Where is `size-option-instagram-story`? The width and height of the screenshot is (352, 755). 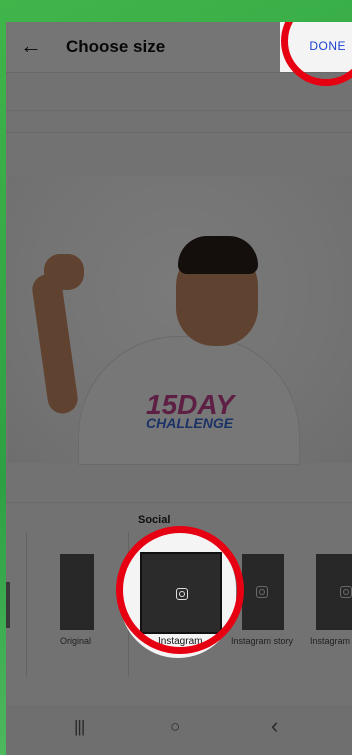
size-option-instagram-story is located at coordinates (263, 592).